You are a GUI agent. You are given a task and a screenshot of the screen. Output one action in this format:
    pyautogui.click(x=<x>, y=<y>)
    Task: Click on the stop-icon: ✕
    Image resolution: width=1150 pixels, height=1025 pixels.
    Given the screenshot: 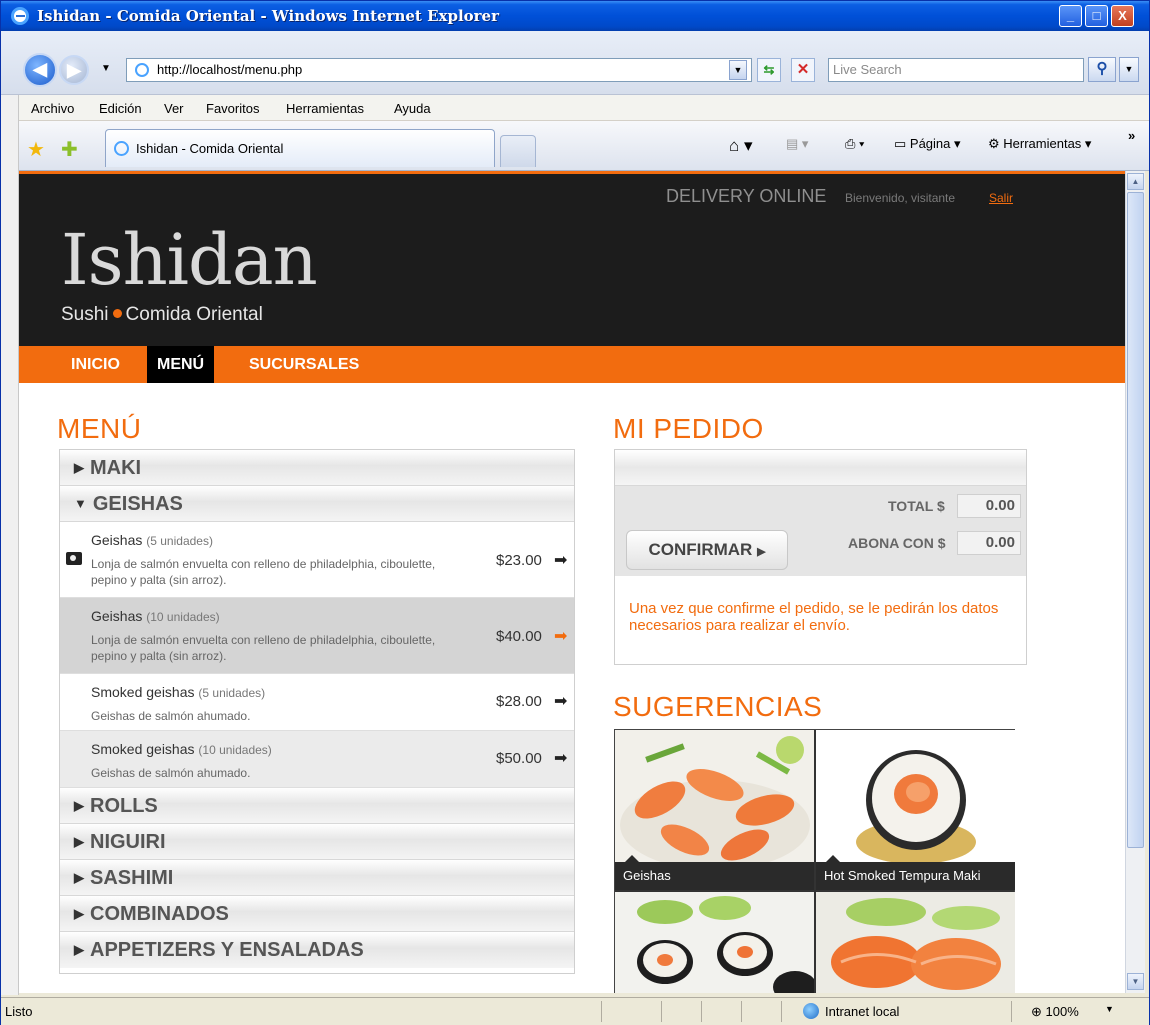 What is the action you would take?
    pyautogui.click(x=803, y=70)
    